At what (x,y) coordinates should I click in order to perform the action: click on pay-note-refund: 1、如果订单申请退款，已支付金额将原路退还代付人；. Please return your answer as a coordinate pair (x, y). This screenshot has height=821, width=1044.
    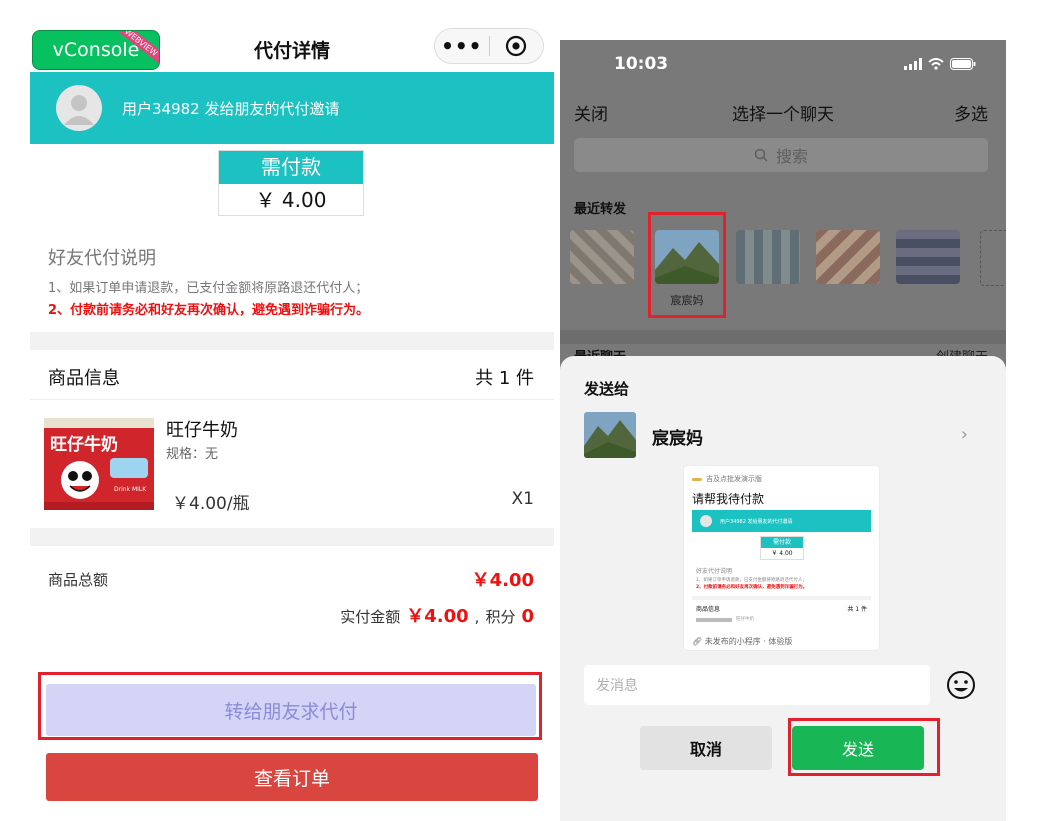
    Looking at the image, I should click on (208, 288).